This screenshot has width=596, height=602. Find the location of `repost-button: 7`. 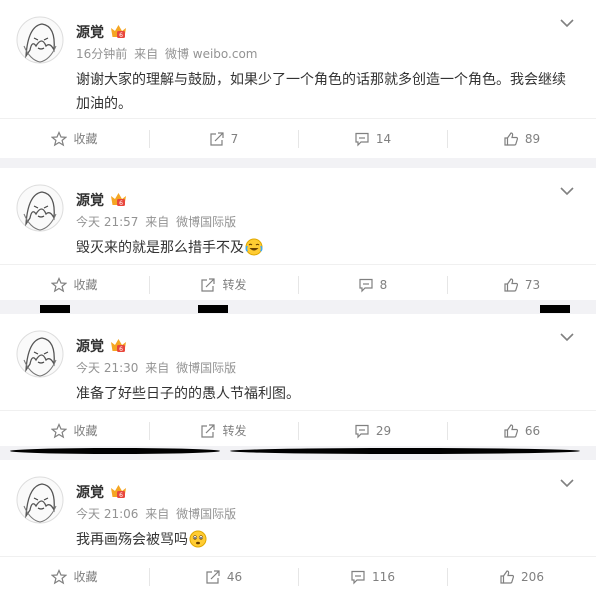

repost-button: 7 is located at coordinates (223, 139).